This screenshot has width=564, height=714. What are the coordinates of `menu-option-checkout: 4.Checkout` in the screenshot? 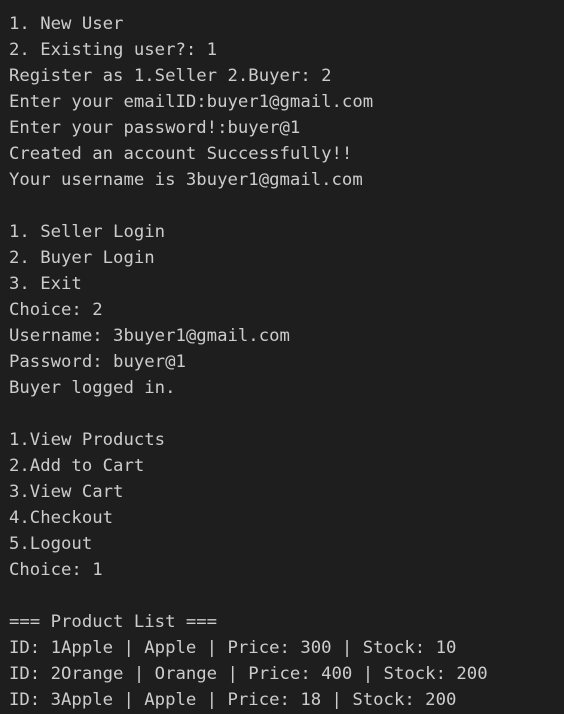 It's located at (61, 518).